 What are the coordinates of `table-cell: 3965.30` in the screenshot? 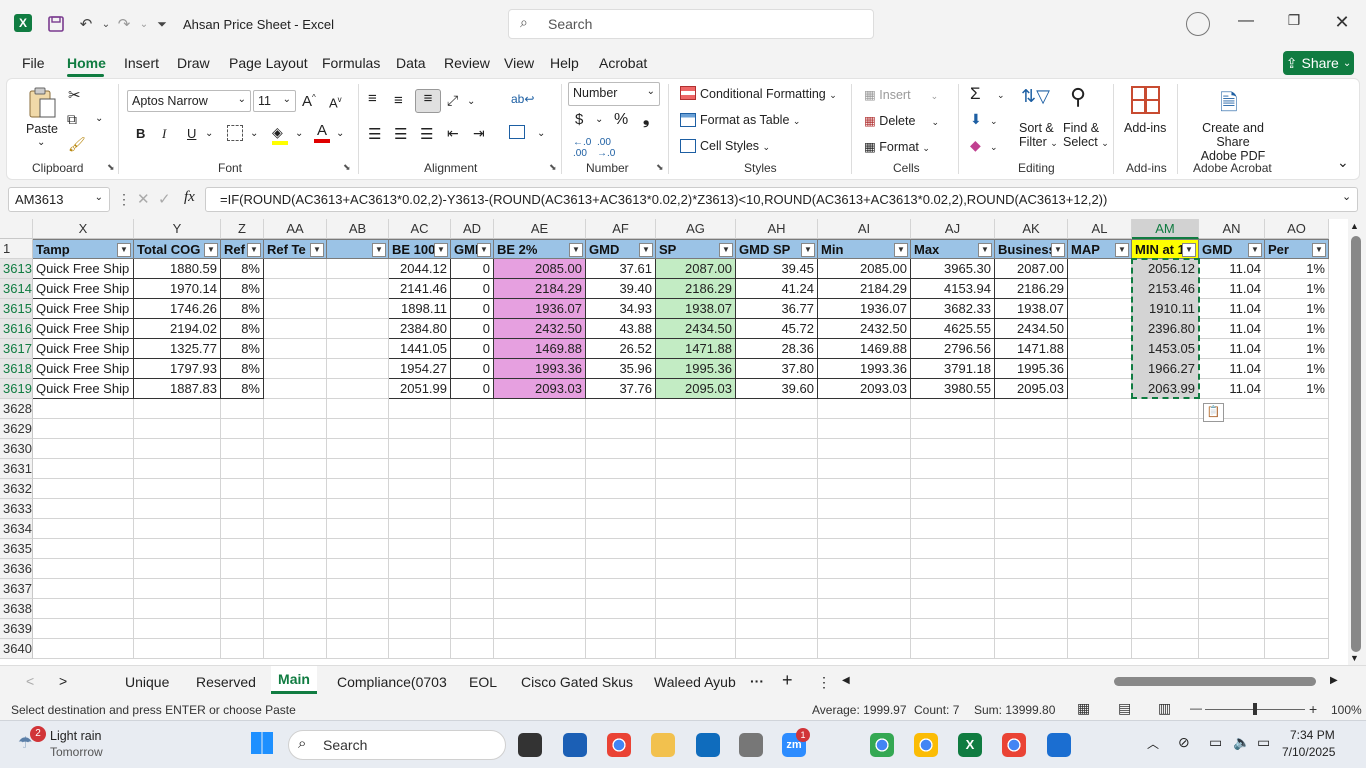 It's located at (953, 269).